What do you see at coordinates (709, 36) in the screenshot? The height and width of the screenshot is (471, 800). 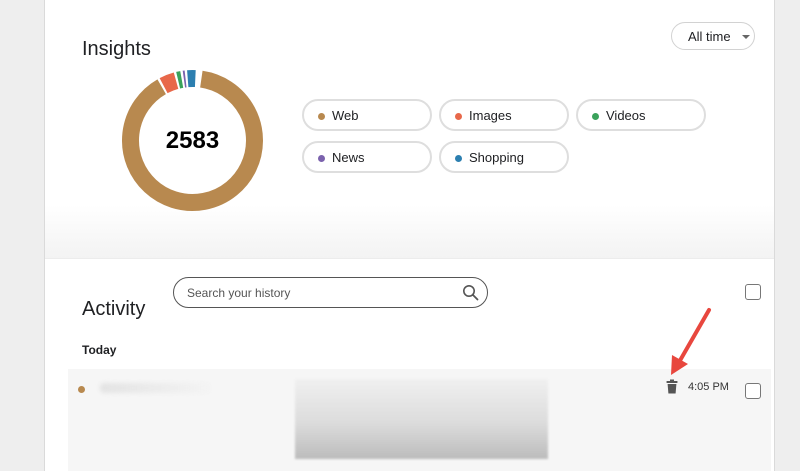 I see `time-range-selected: All time` at bounding box center [709, 36].